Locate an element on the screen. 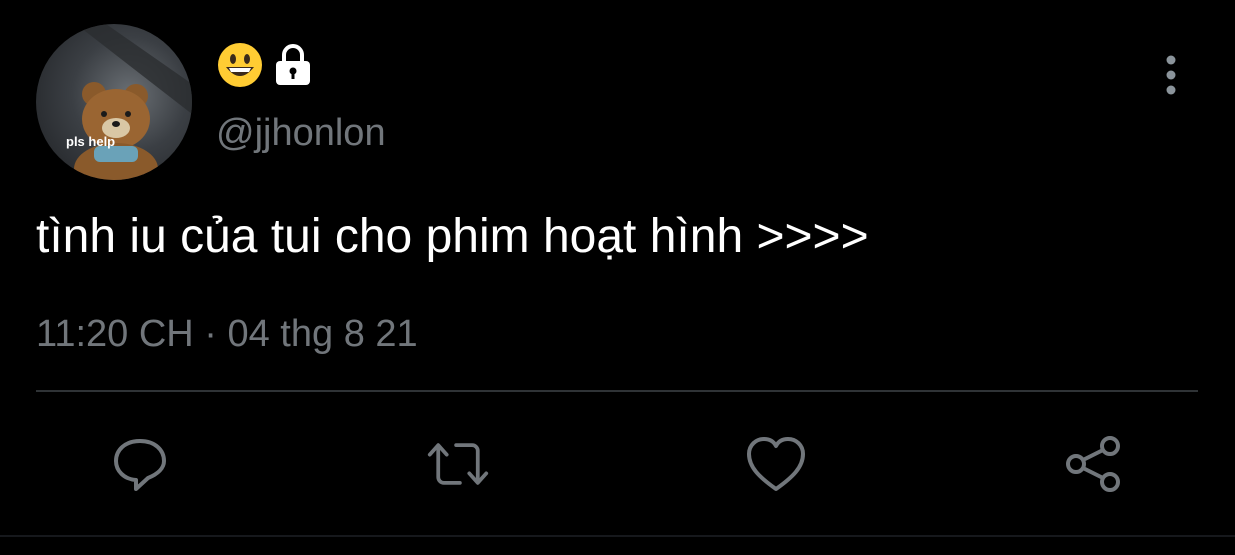 This screenshot has height=555, width=1235. share-icon is located at coordinates (1093, 464).